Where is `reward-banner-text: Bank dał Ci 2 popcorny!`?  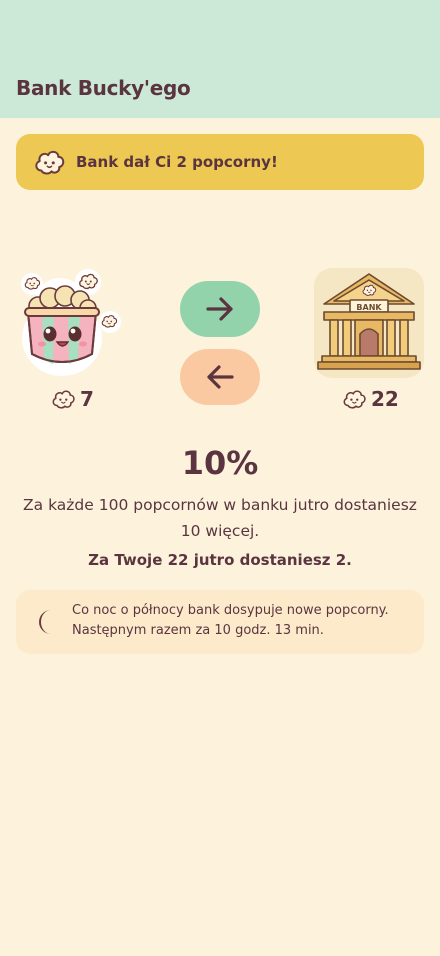 reward-banner-text: Bank dał Ci 2 popcorny! is located at coordinates (177, 162).